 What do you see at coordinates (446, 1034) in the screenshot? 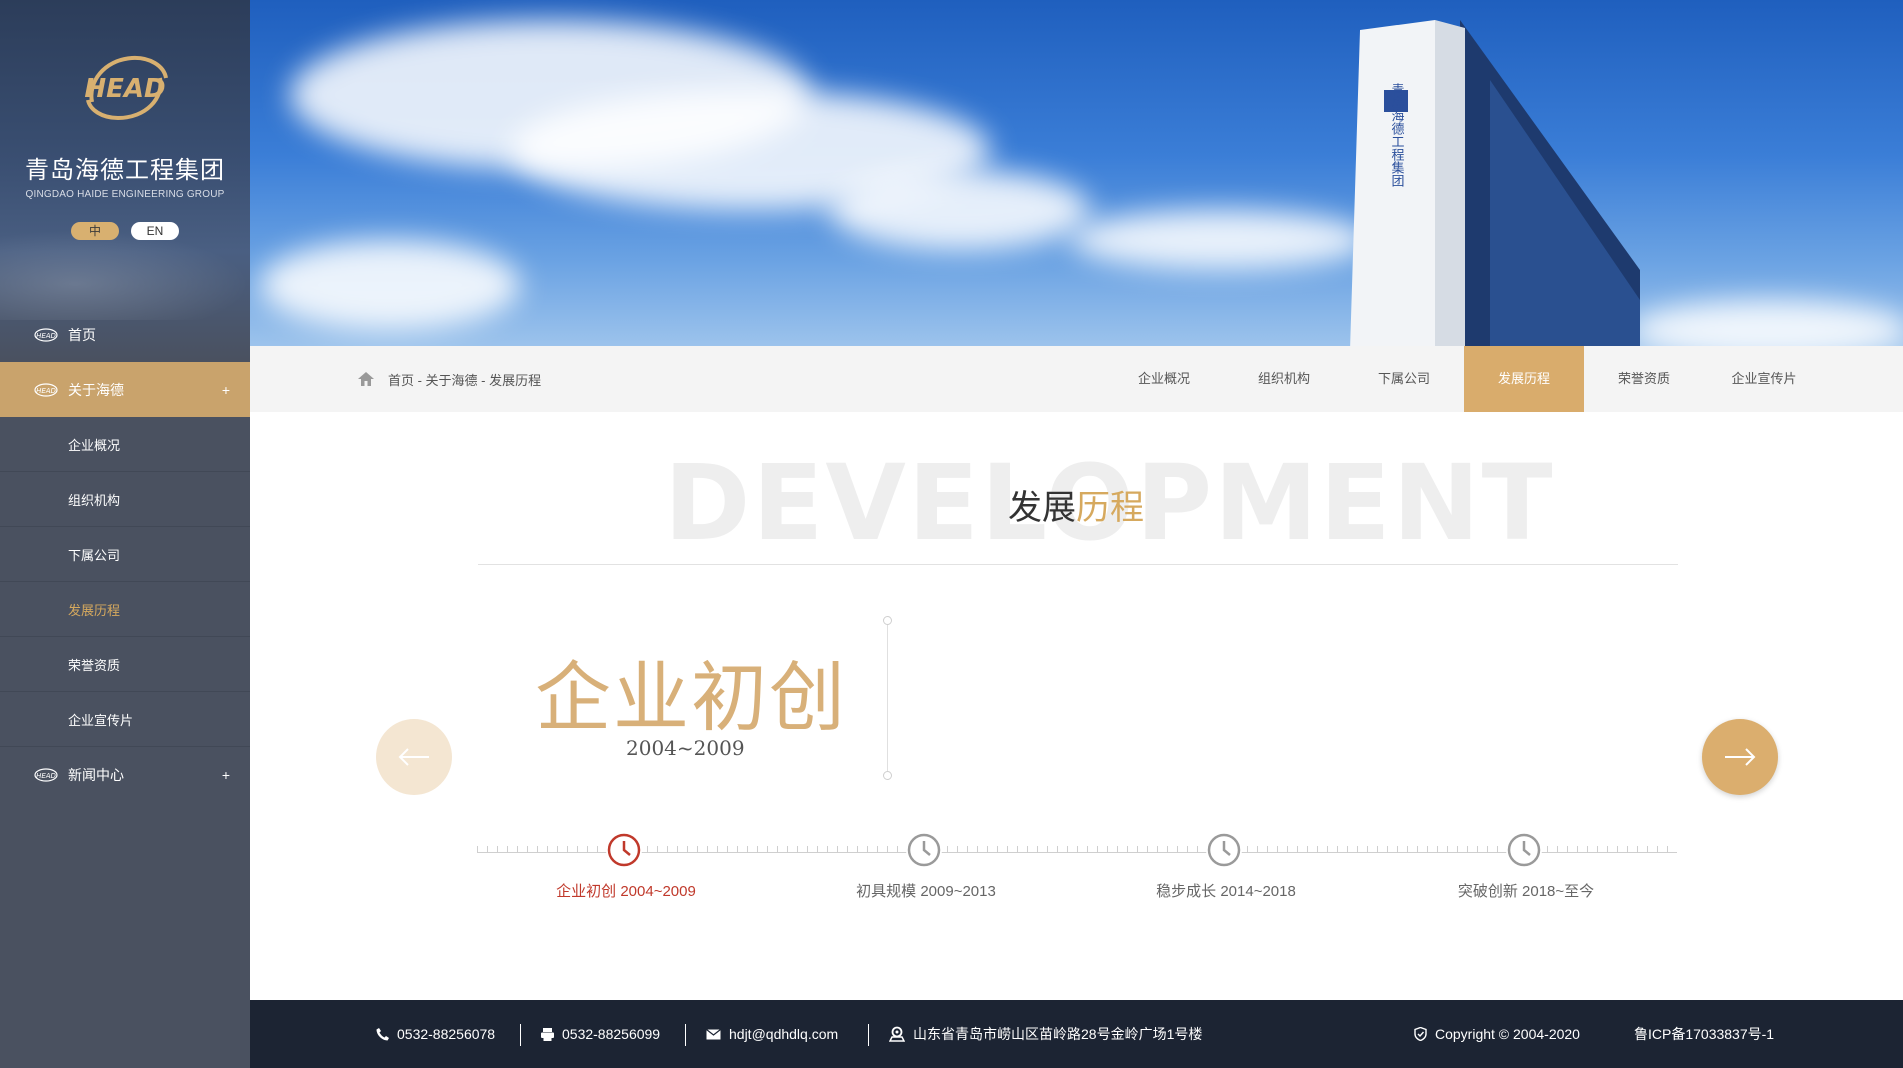
I see `footer-phone-text: 0532-88256078` at bounding box center [446, 1034].